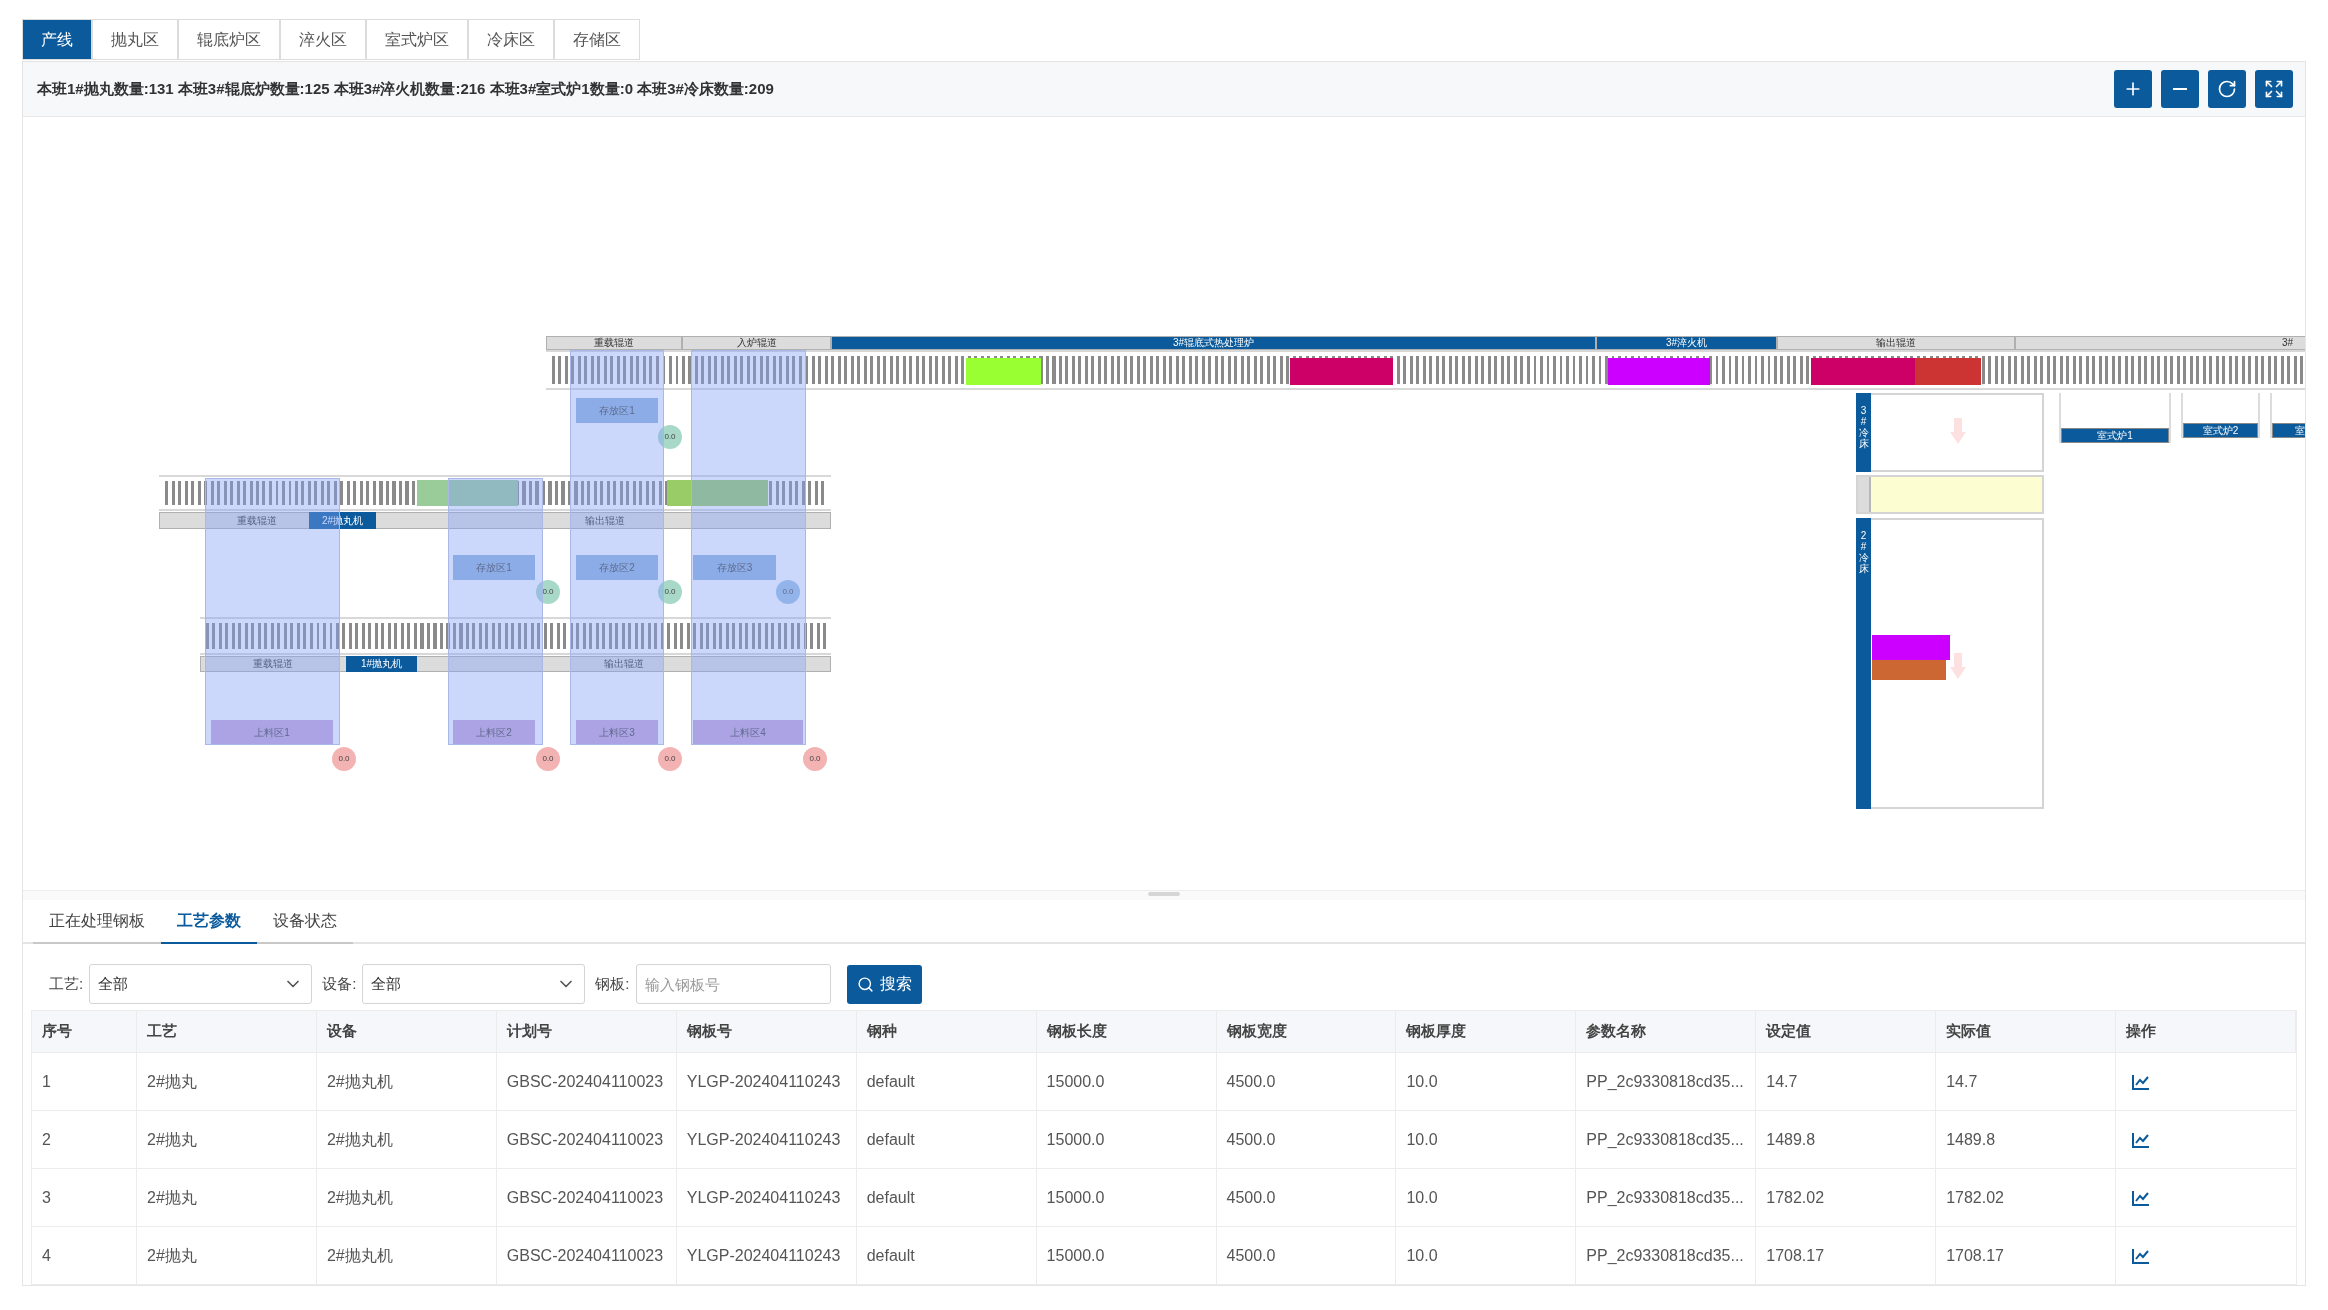 This screenshot has height=1310, width=2328. Describe the element at coordinates (766, 1031) in the screenshot. I see `column-header: 钢板号` at that location.